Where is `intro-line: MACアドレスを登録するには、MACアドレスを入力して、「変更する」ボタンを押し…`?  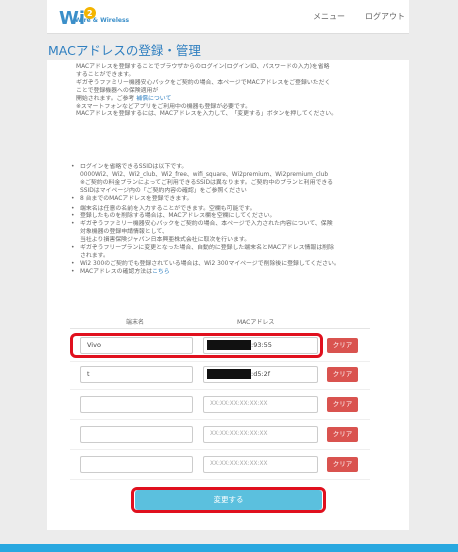
intro-line: MACアドレスを登録するには、MACアドレスを入力して、「変更する」ボタンを押し… is located at coordinates (207, 114).